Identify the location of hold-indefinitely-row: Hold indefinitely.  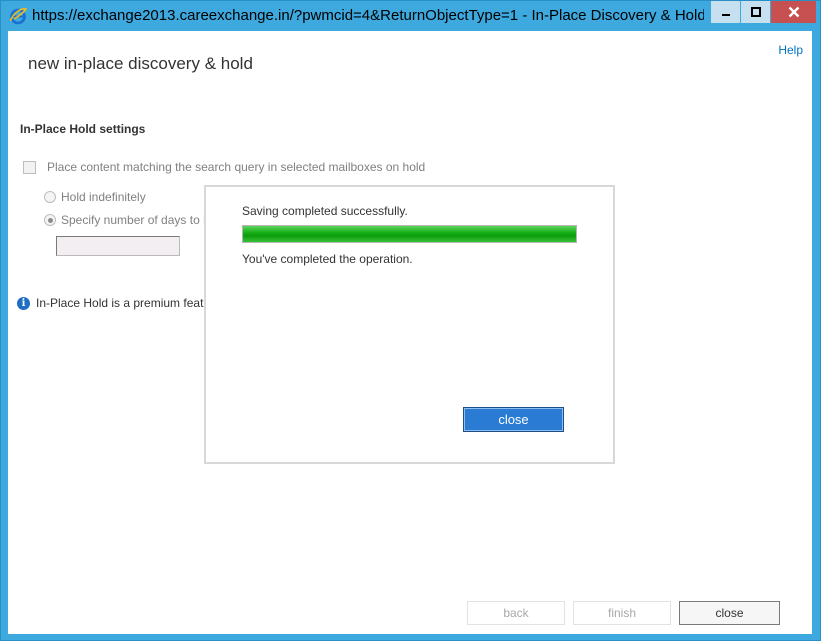
(95, 197).